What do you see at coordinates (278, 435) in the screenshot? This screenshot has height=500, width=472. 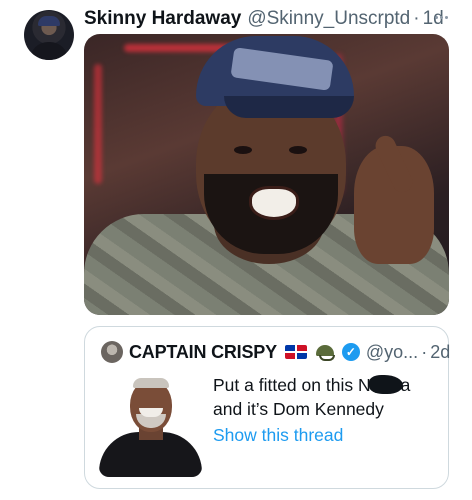 I see `show-thread-link: Show this thread` at bounding box center [278, 435].